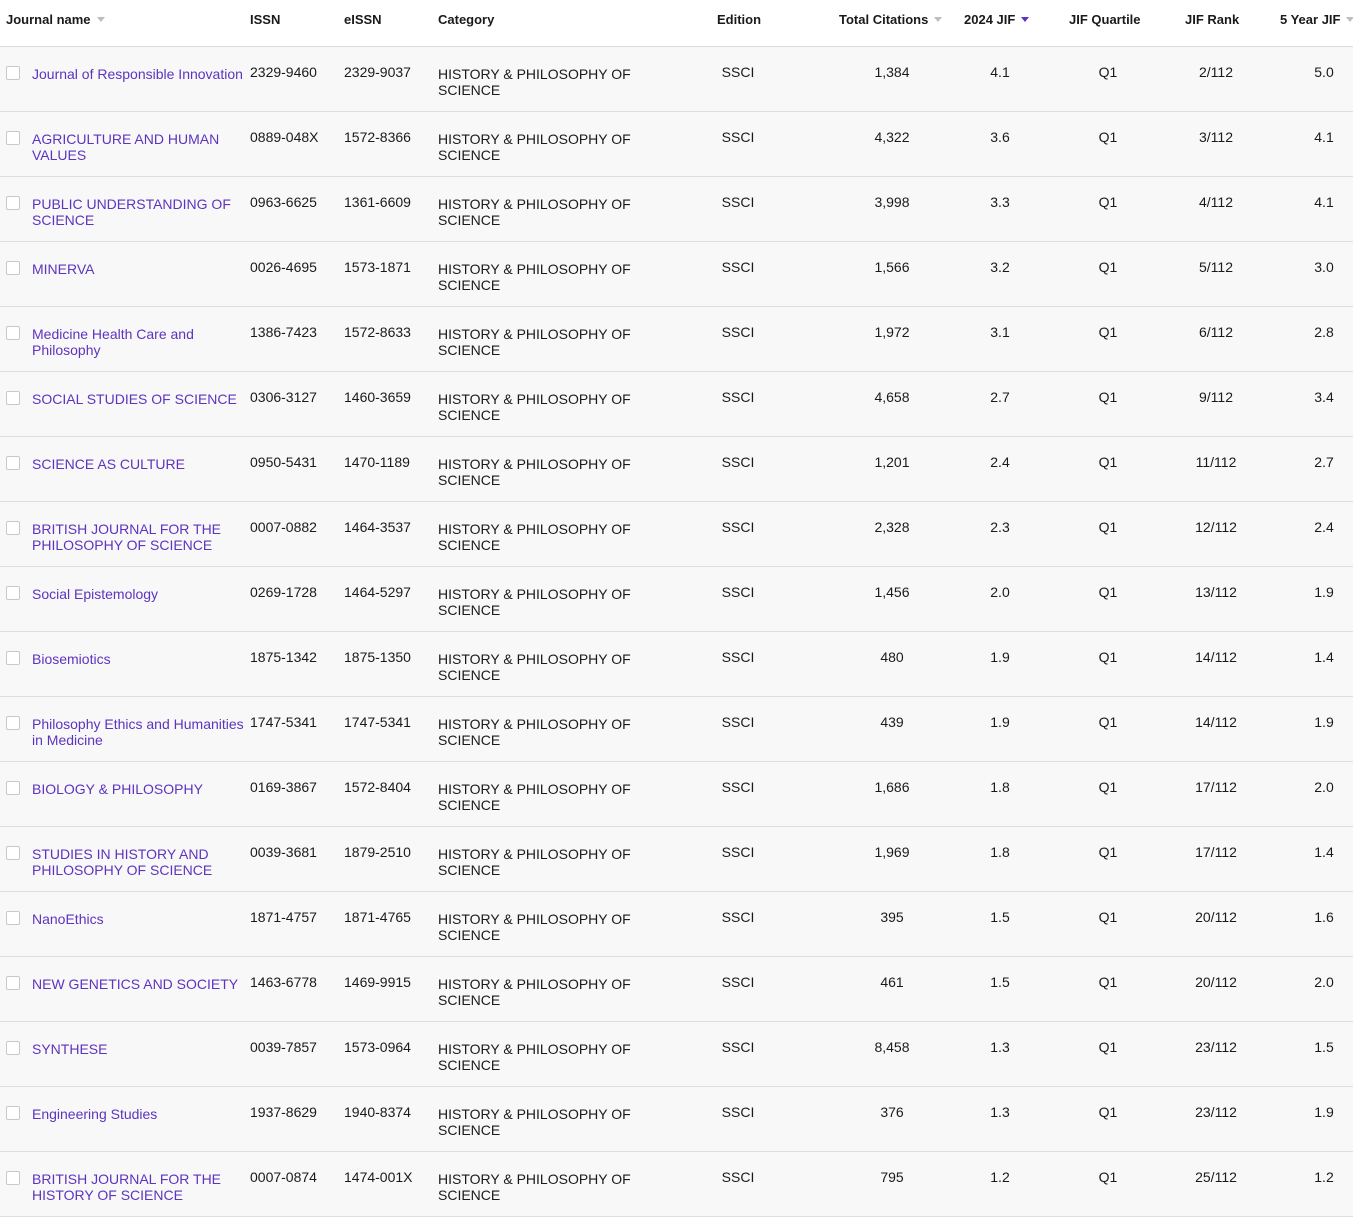 The image size is (1353, 1217). What do you see at coordinates (143, 147) in the screenshot?
I see `journal-name-link: AGRICULTURE AND HUMAN VALUES` at bounding box center [143, 147].